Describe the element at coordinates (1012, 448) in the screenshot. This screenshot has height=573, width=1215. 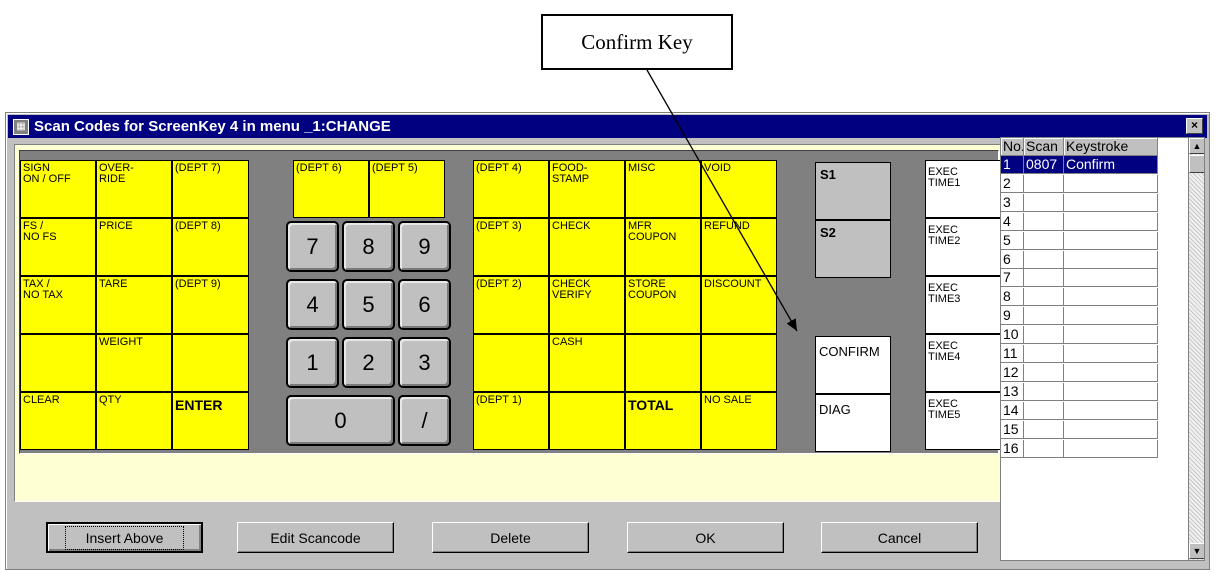
I see `row-number: 16` at that location.